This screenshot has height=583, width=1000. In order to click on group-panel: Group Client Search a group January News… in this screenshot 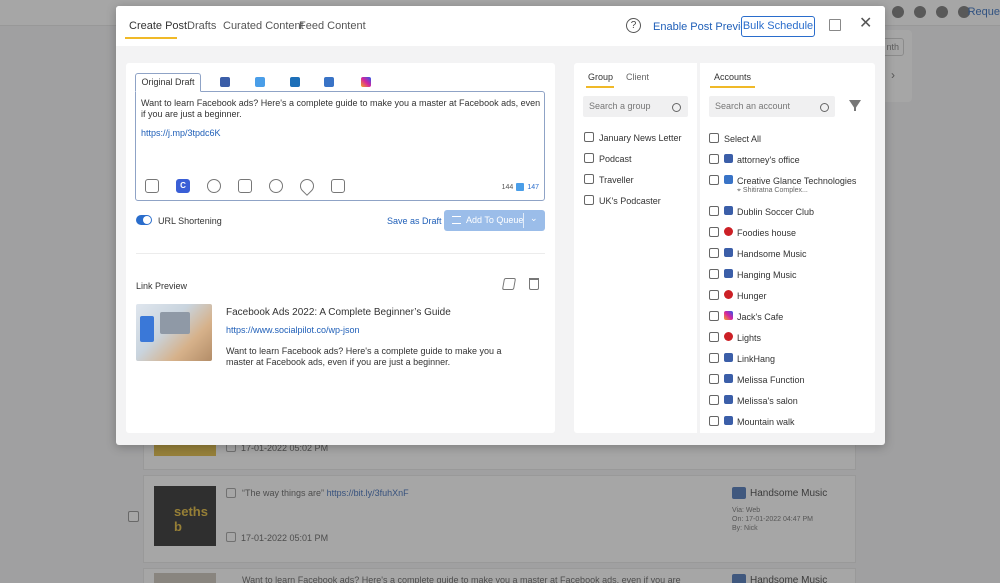, I will do `click(635, 248)`.